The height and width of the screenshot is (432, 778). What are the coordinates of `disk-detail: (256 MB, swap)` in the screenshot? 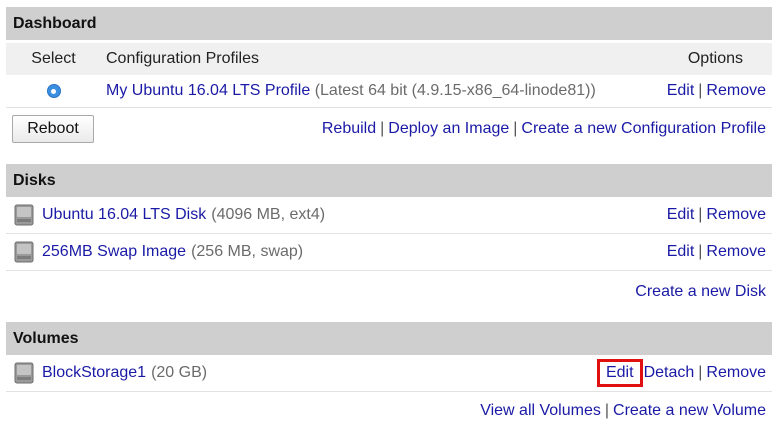 It's located at (247, 251).